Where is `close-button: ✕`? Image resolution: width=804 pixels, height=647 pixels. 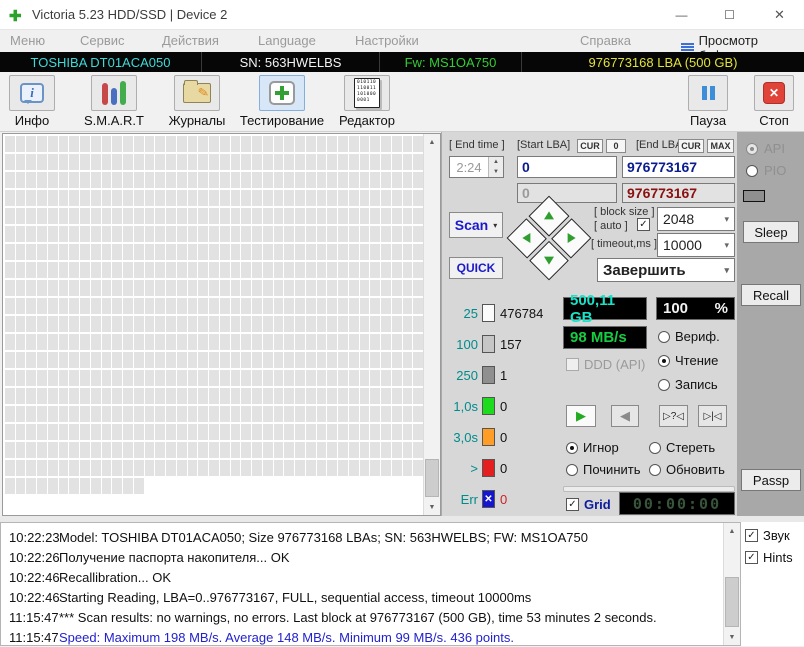
close-button: ✕ is located at coordinates (779, 15).